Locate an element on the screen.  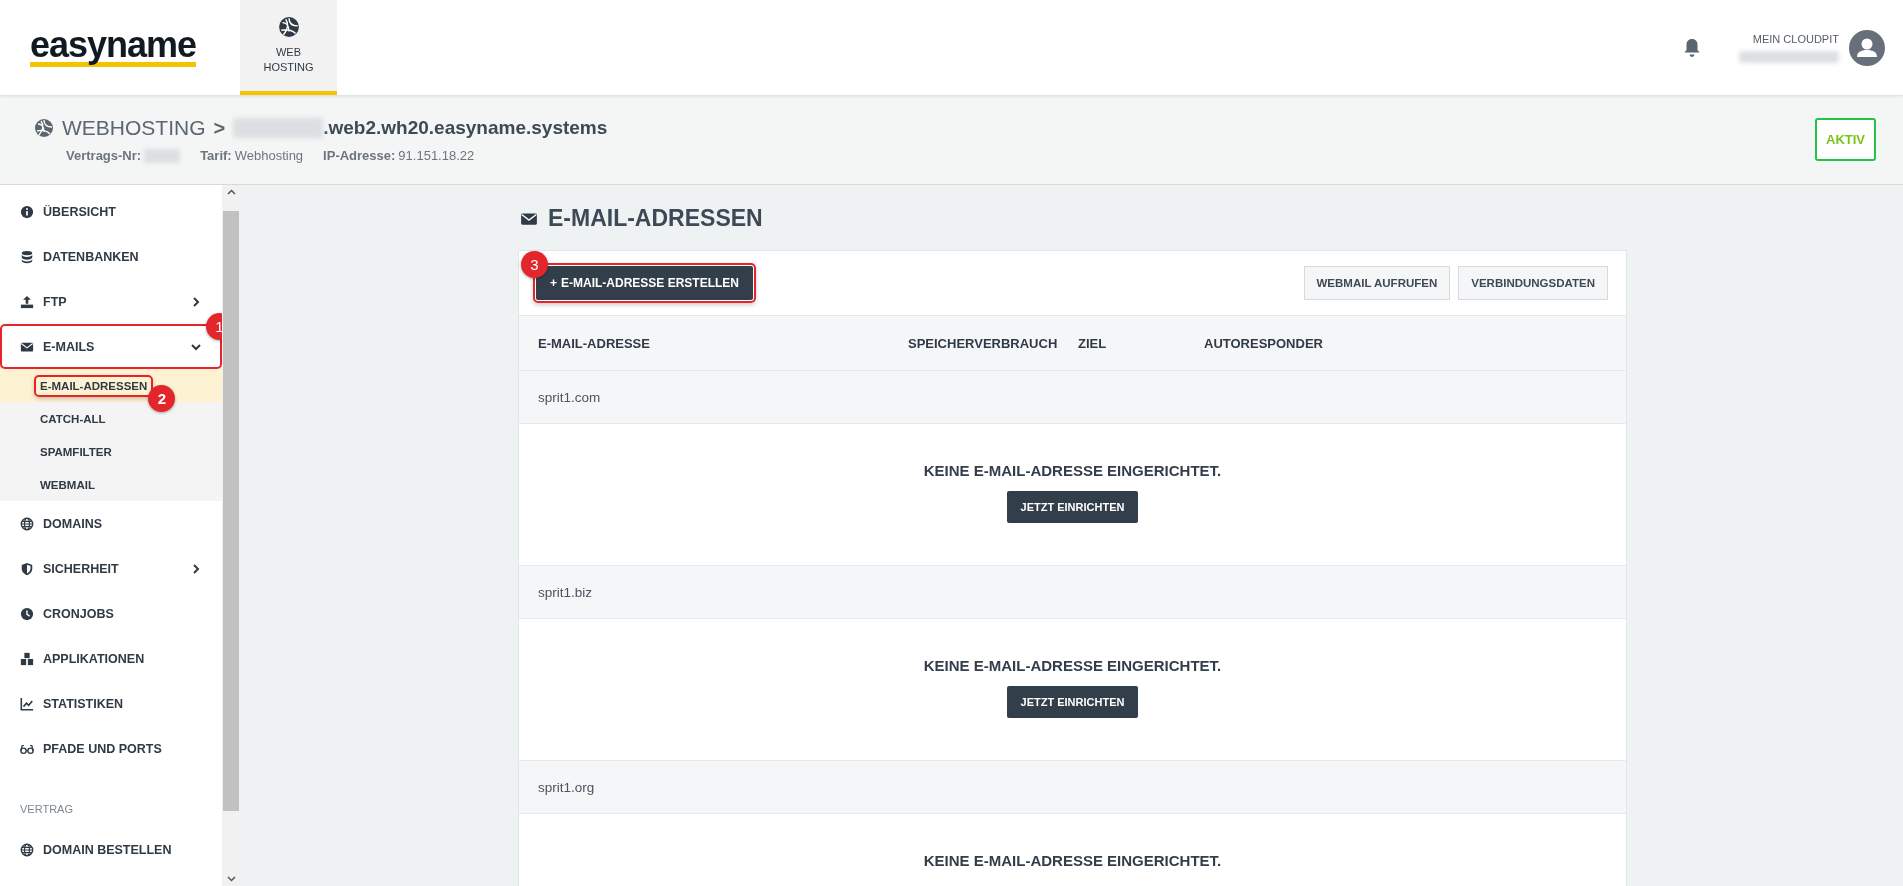
toolbar-button: VERBINDUNGSDATEN is located at coordinates (1533, 283).